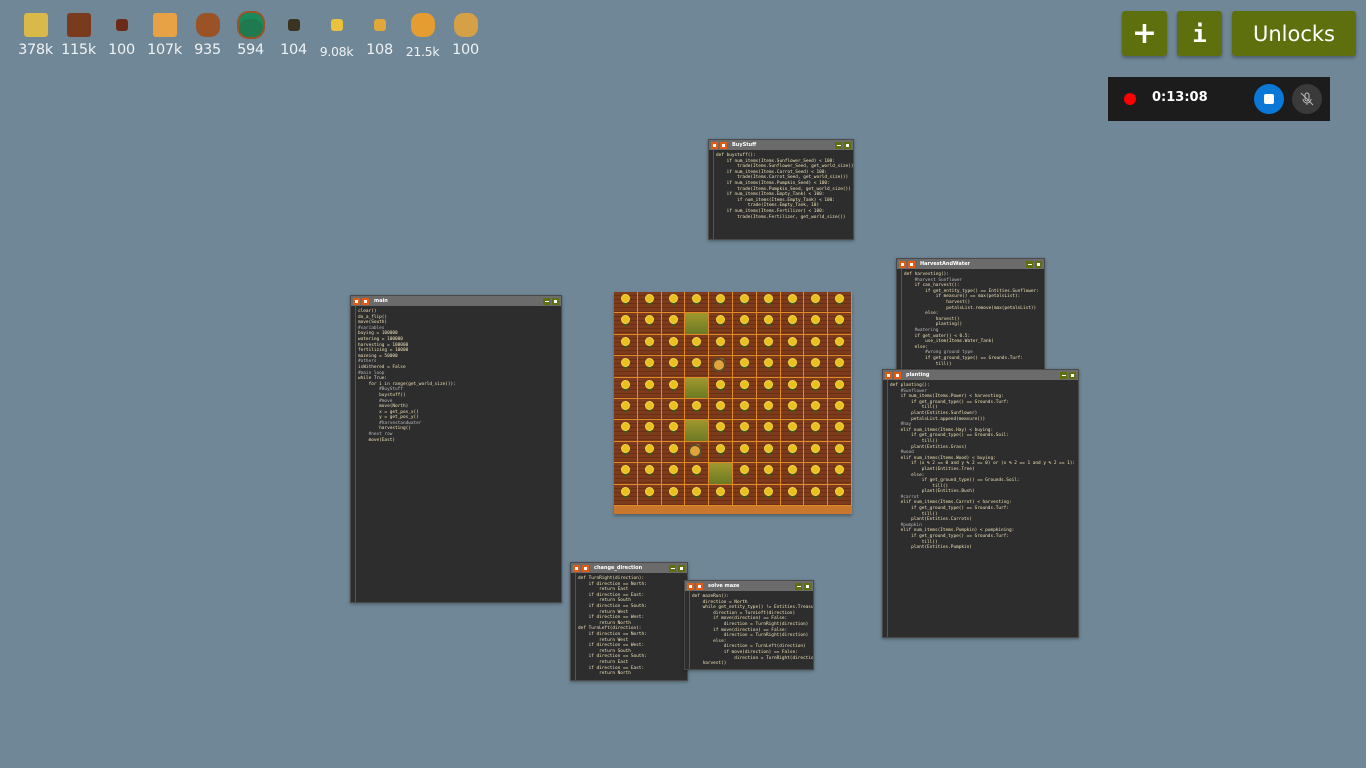  What do you see at coordinates (456, 301) in the screenshot?
I see `window-title-bar: main` at bounding box center [456, 301].